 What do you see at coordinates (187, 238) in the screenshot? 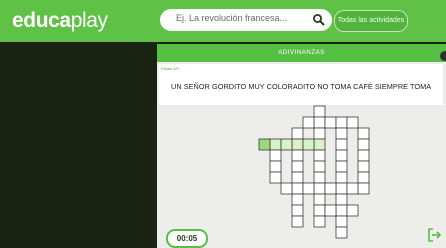
I see `timer: 00:05` at bounding box center [187, 238].